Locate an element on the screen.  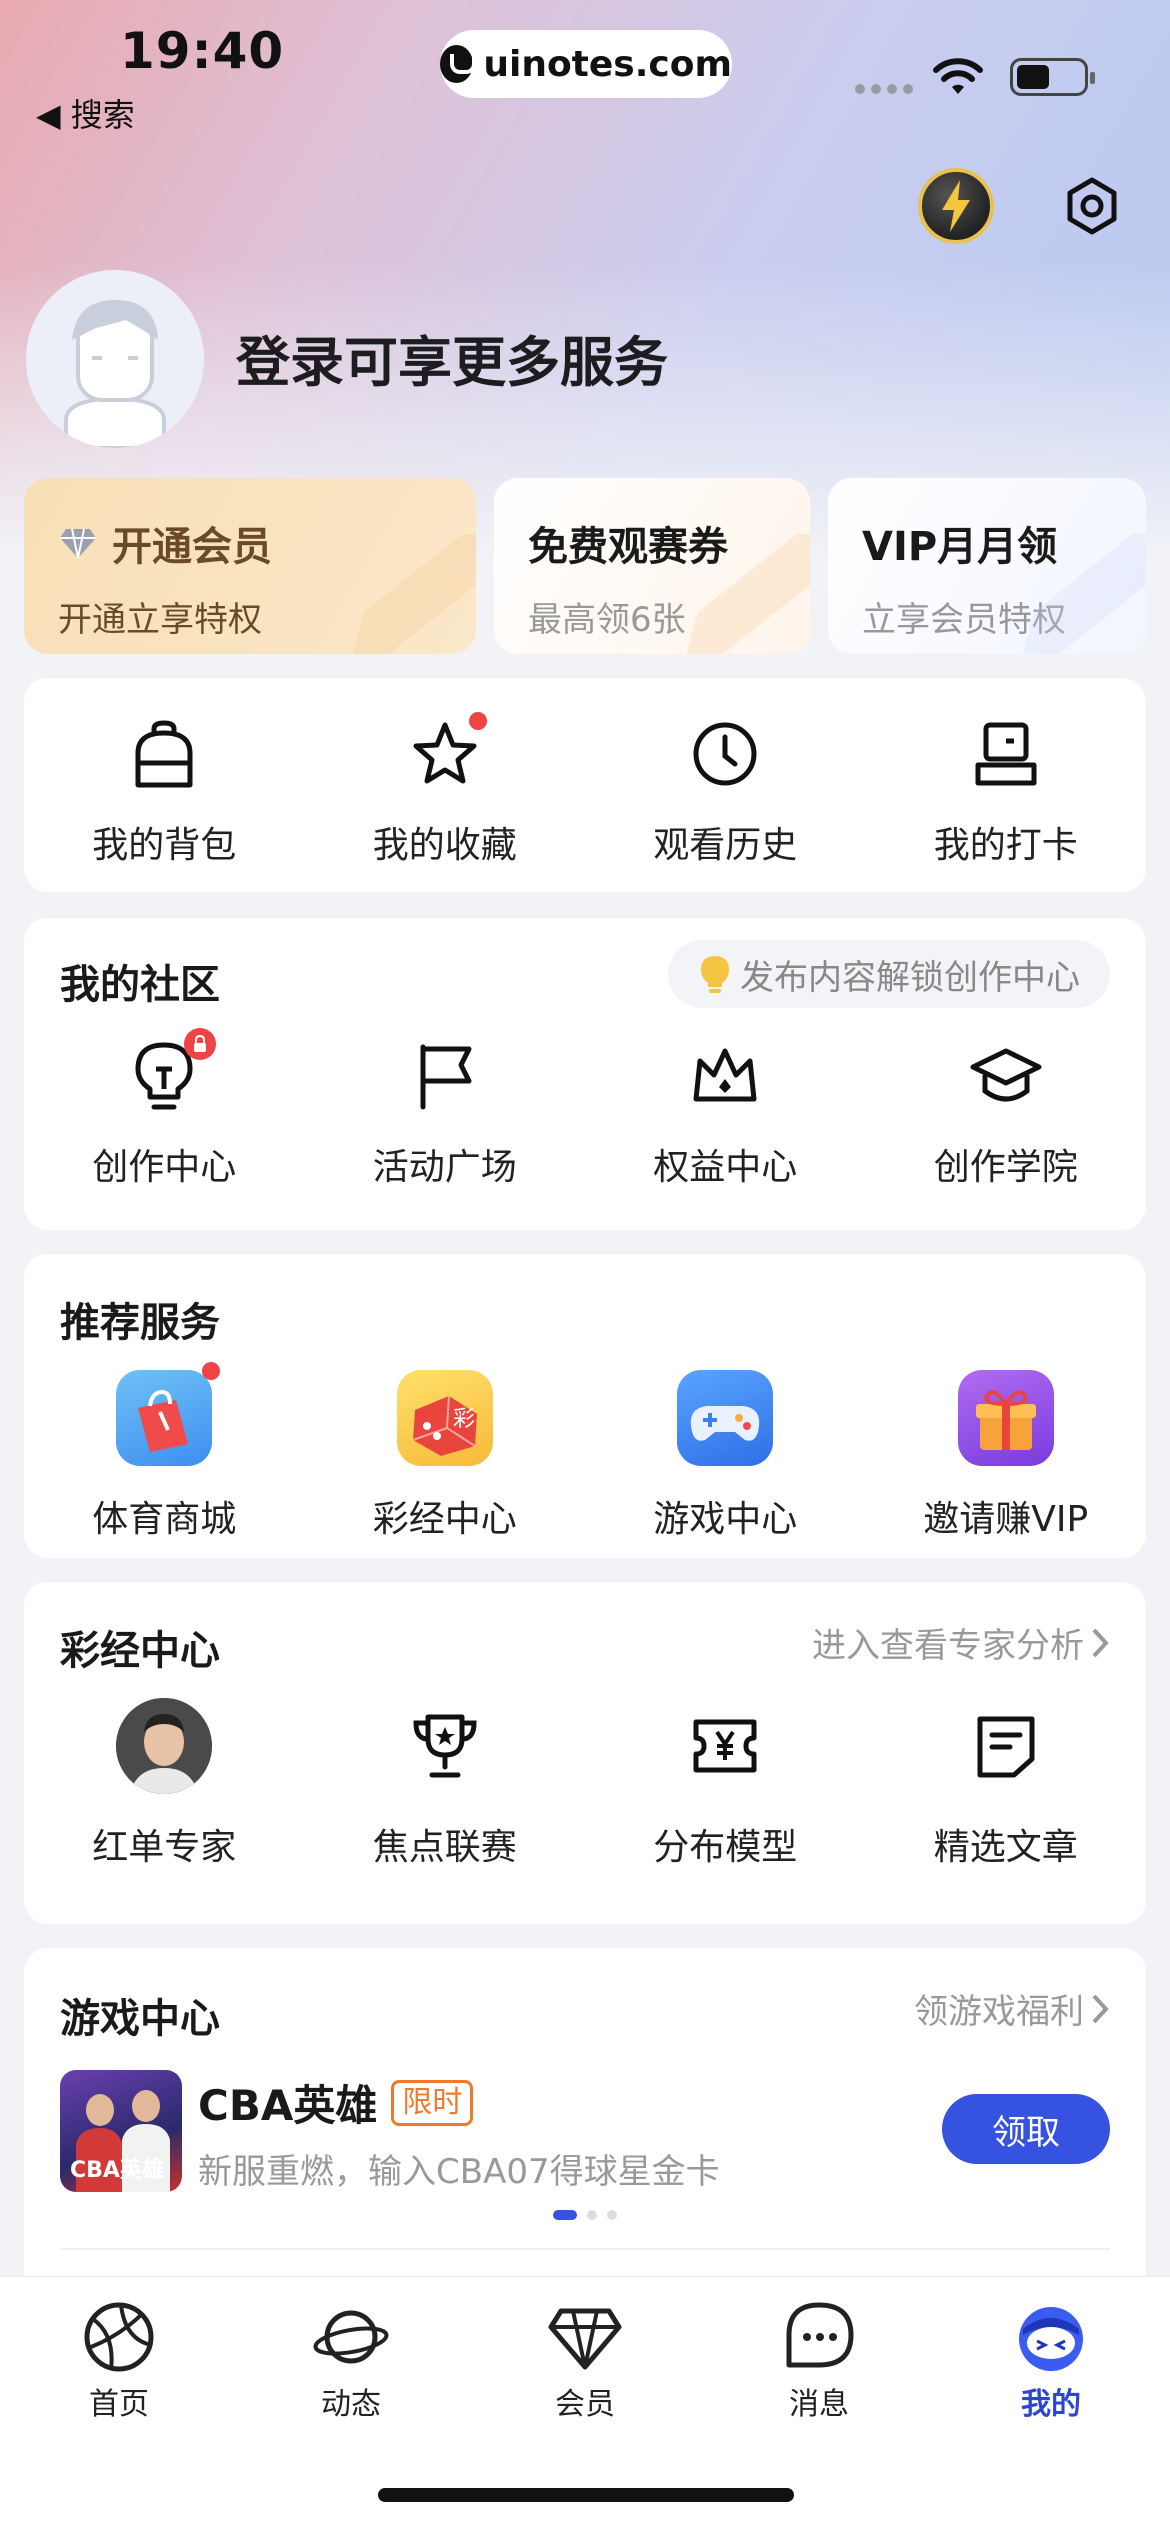
lottery-distribution-model: 分布模型 is located at coordinates (725, 1784).